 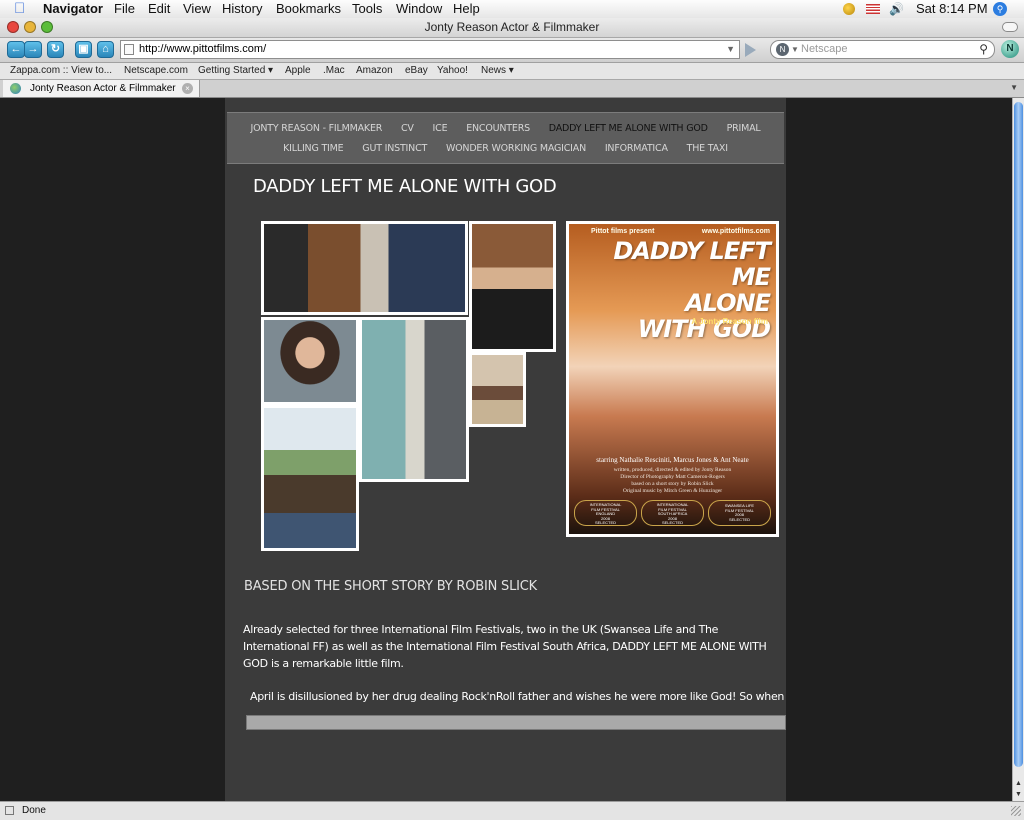 What do you see at coordinates (129, 49) in the screenshot?
I see `page-icon` at bounding box center [129, 49].